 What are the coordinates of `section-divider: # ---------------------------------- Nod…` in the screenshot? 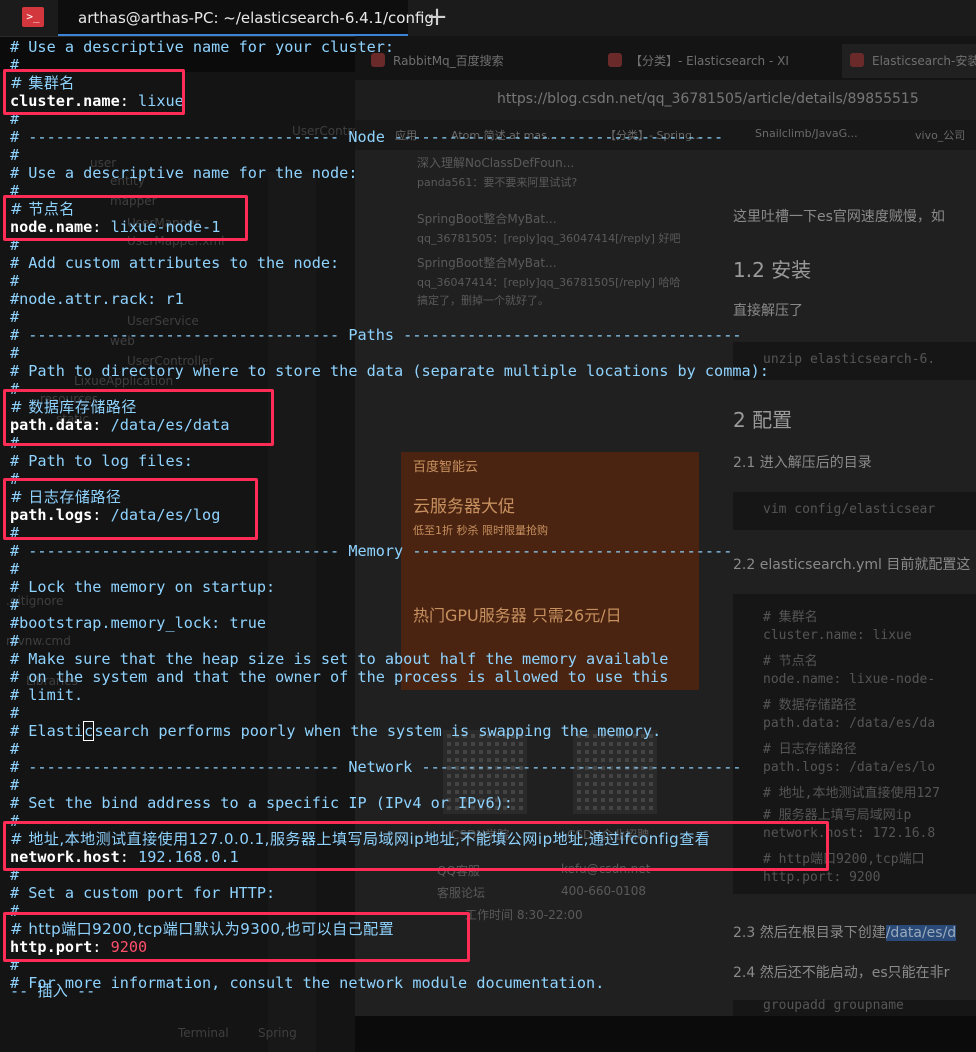 It's located at (367, 137).